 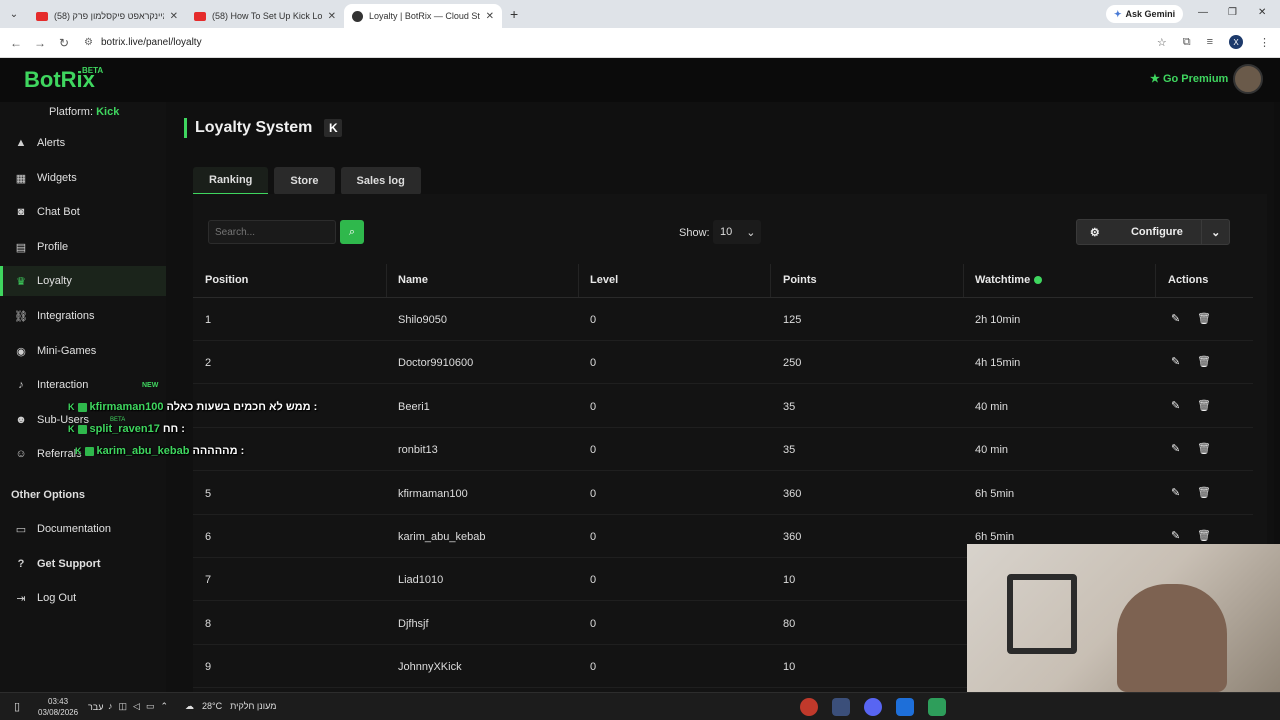 I want to click on clock-time: 03:43, so click(x=58, y=701).